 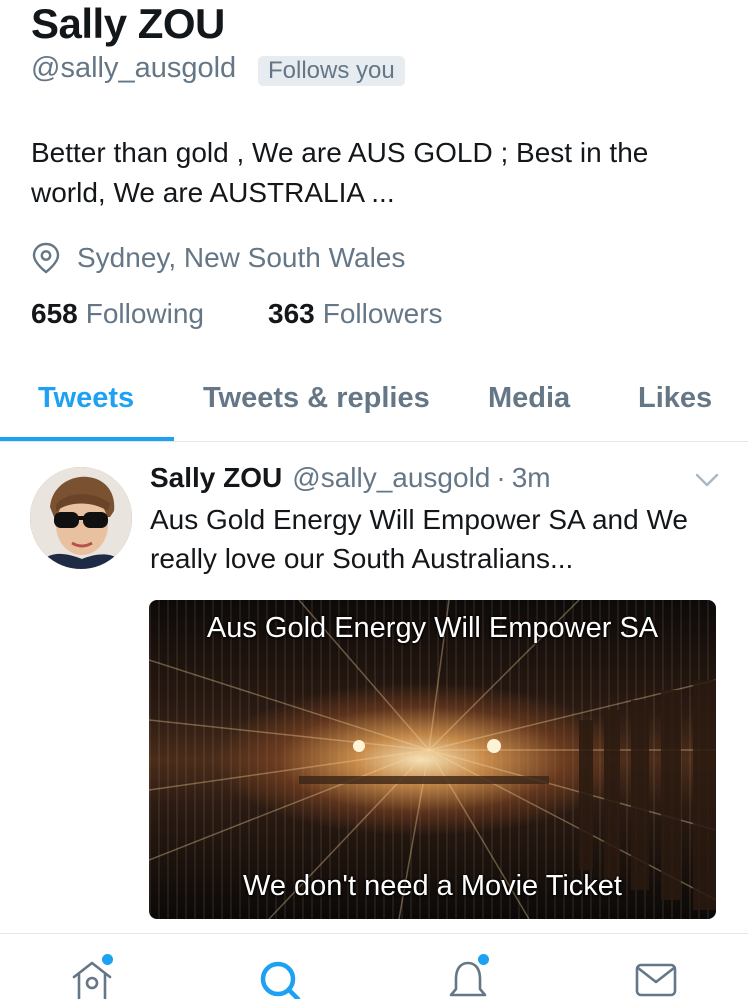 What do you see at coordinates (432, 886) in the screenshot?
I see `media-caption-bottom: We don't need a Movie Ticket` at bounding box center [432, 886].